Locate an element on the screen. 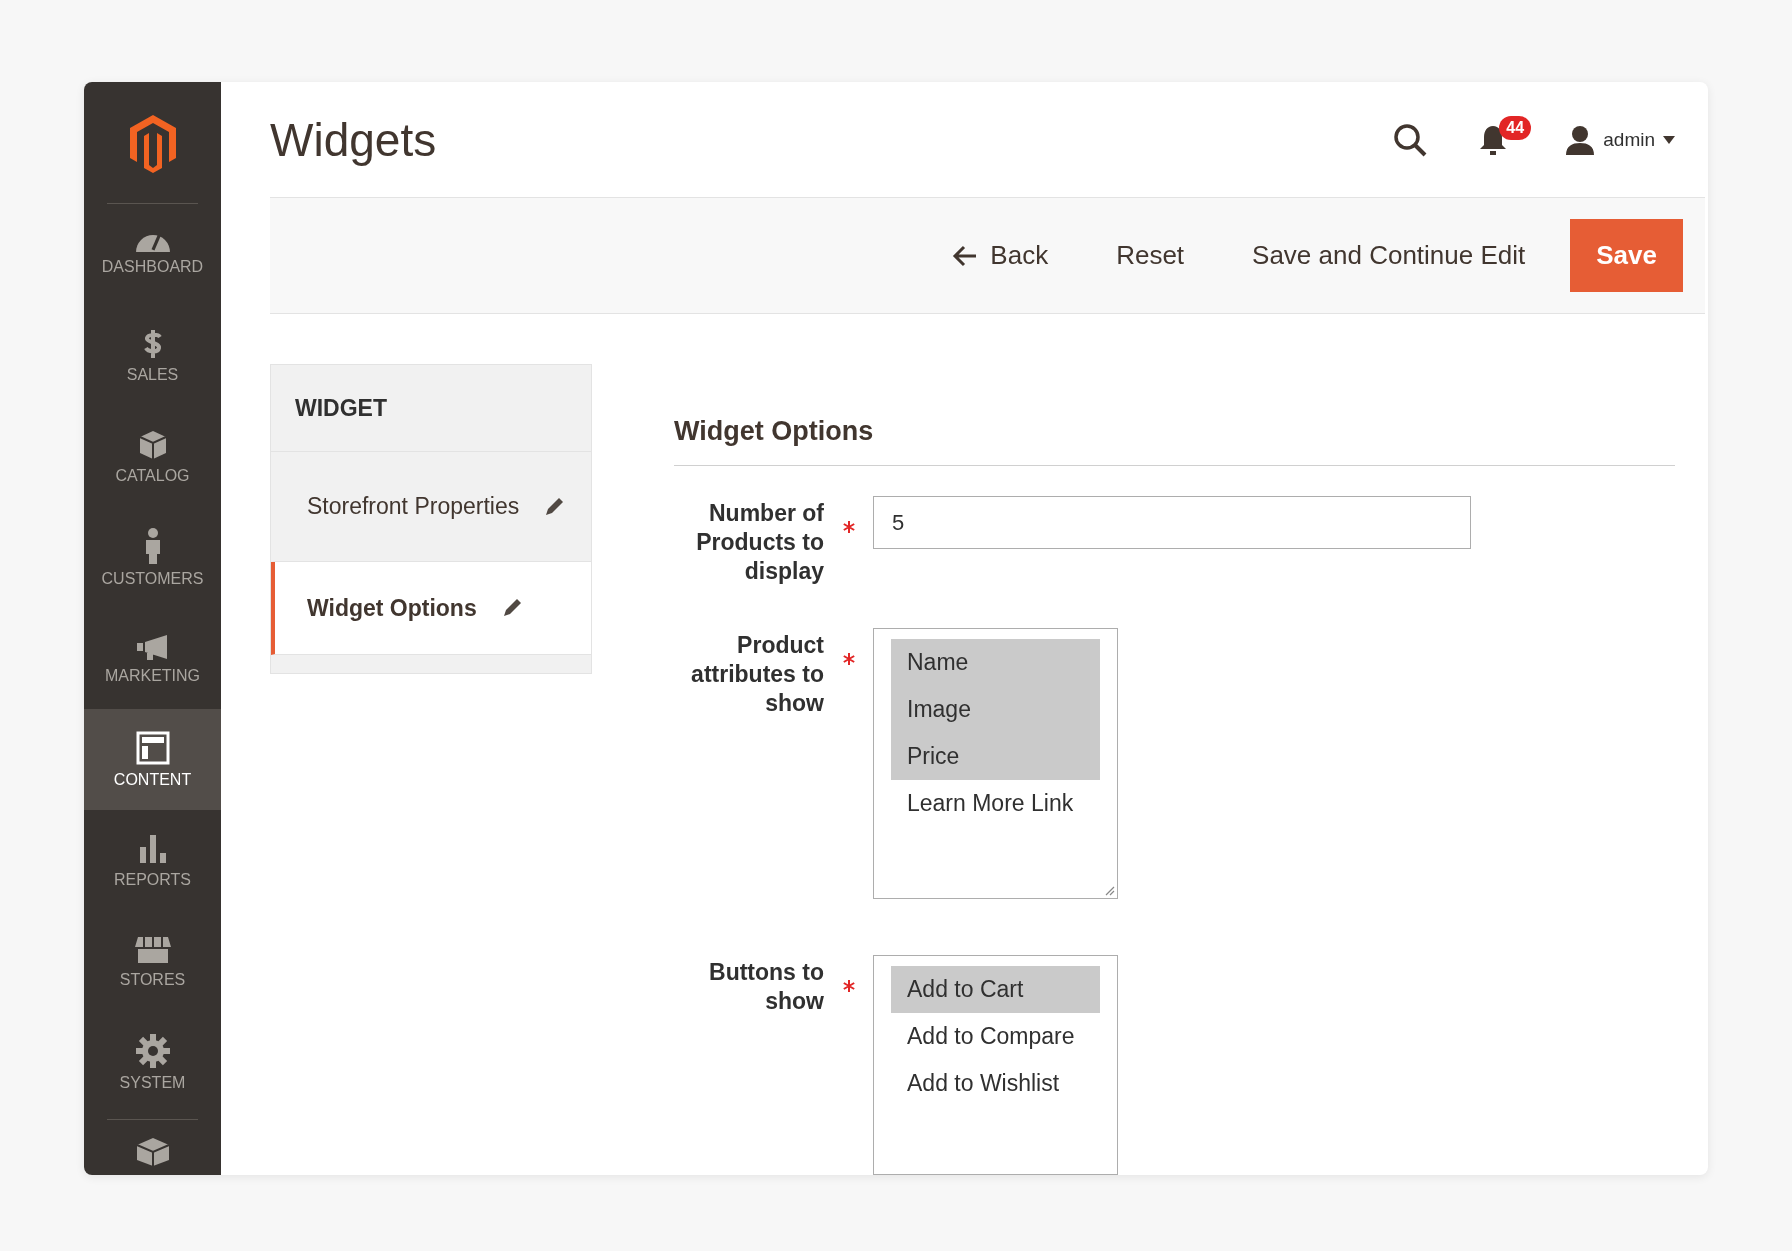  sidebar-item: CONTENT is located at coordinates (152, 759).